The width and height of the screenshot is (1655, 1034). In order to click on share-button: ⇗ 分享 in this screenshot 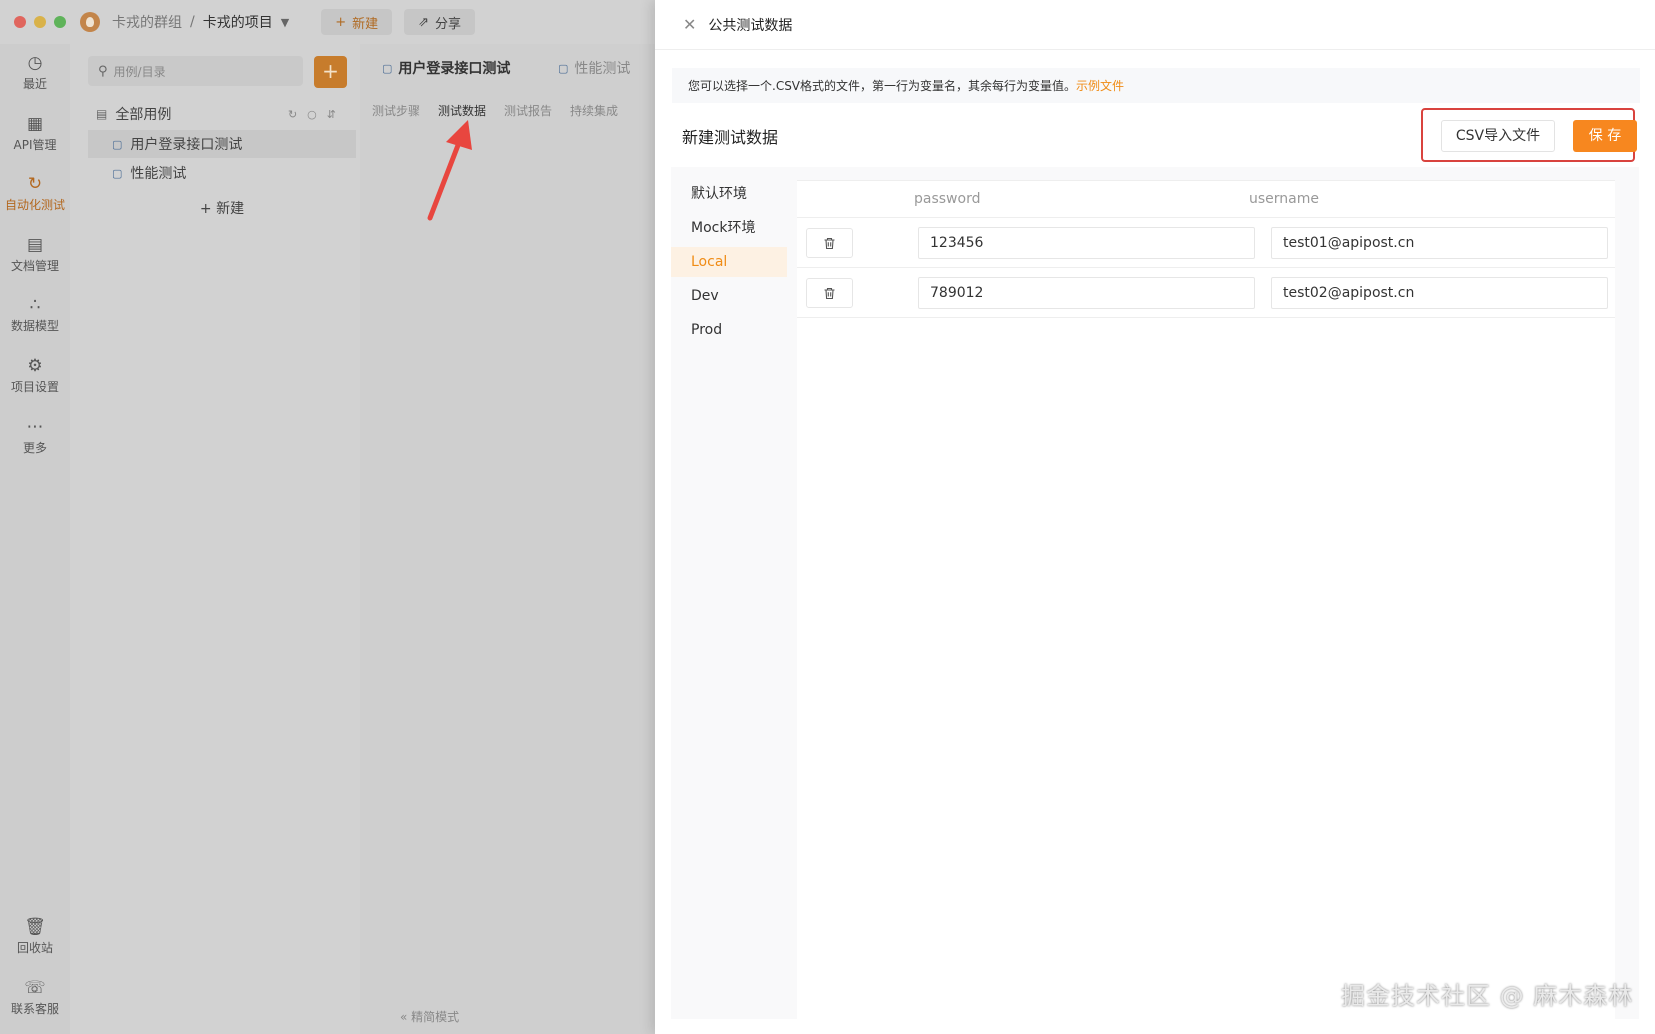, I will do `click(440, 22)`.